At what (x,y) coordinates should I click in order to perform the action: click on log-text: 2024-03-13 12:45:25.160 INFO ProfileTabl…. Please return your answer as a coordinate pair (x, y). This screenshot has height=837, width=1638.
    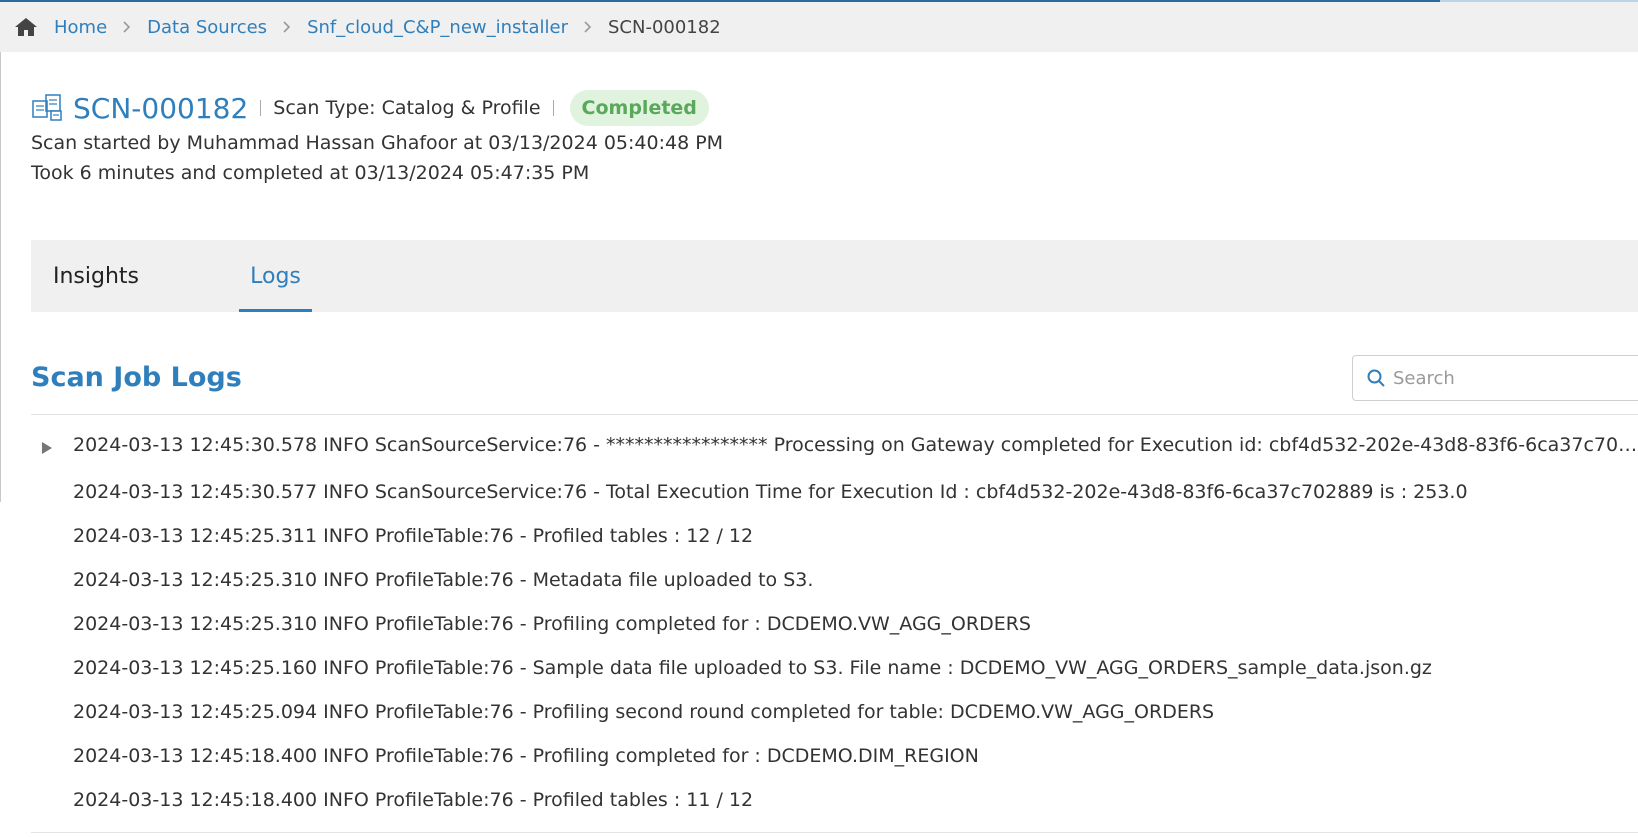
    Looking at the image, I should click on (752, 668).